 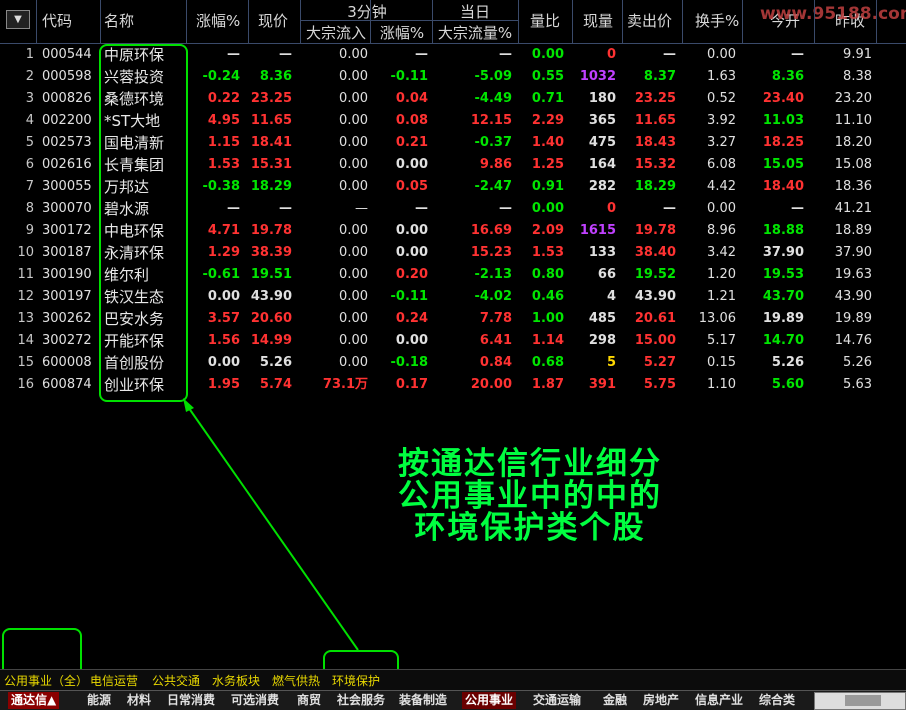 What do you see at coordinates (863, 700) in the screenshot?
I see `scroll-thumb` at bounding box center [863, 700].